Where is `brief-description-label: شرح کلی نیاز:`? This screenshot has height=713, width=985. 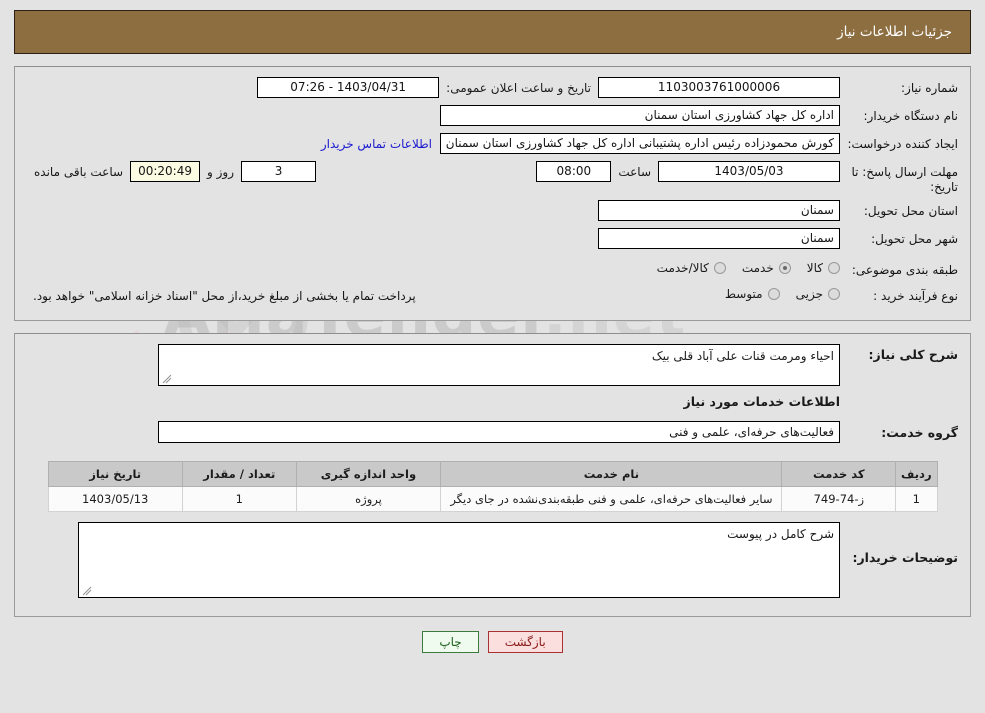 brief-description-label: شرح کلی نیاز: is located at coordinates (913, 354).